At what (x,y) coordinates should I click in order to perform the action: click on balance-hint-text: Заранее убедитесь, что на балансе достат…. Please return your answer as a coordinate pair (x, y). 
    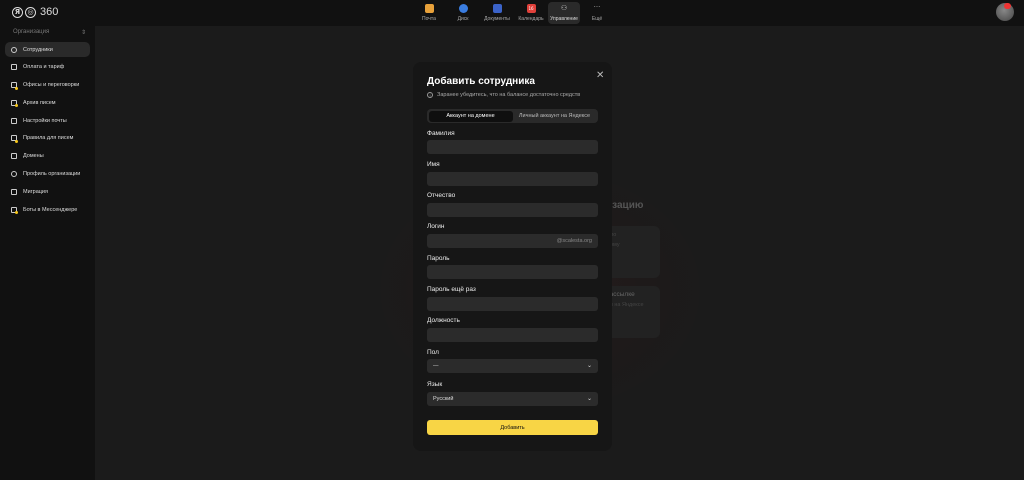
    Looking at the image, I should click on (509, 95).